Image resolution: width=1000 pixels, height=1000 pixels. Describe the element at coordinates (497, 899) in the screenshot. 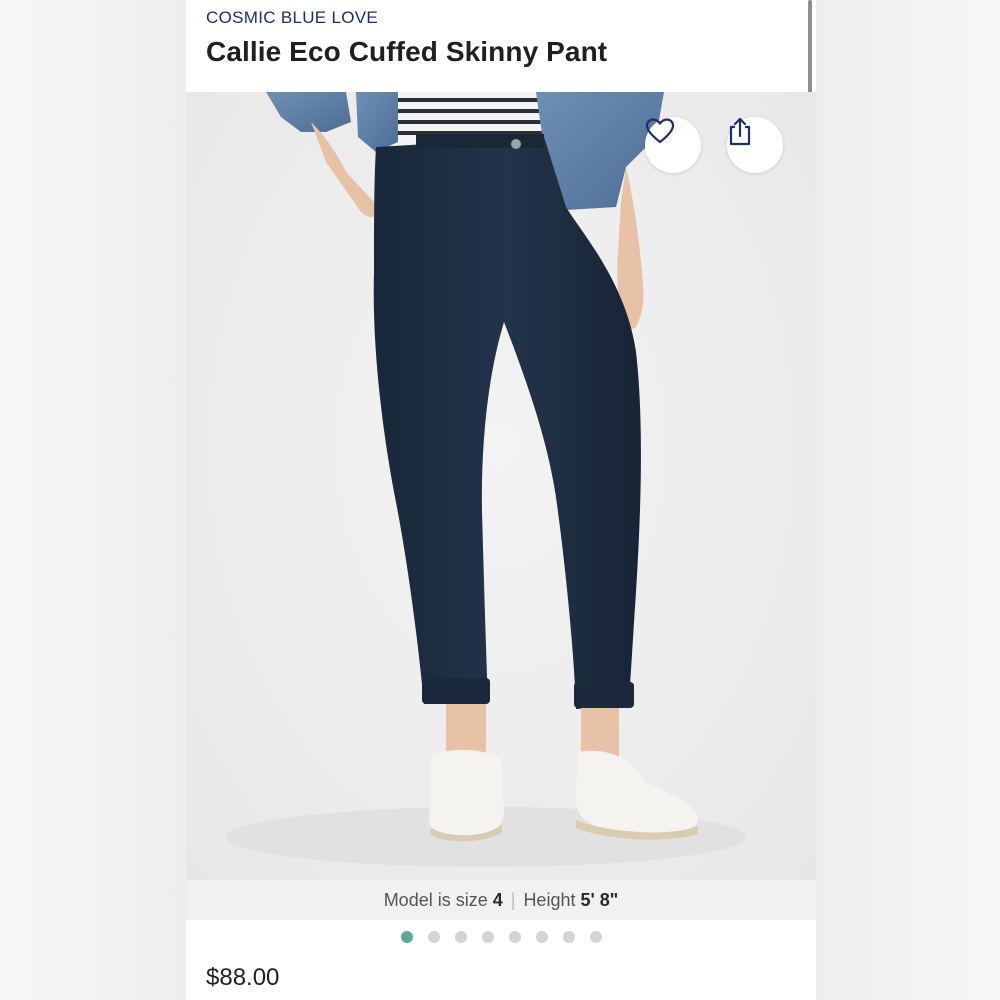

I see `model-size-value: 4` at that location.